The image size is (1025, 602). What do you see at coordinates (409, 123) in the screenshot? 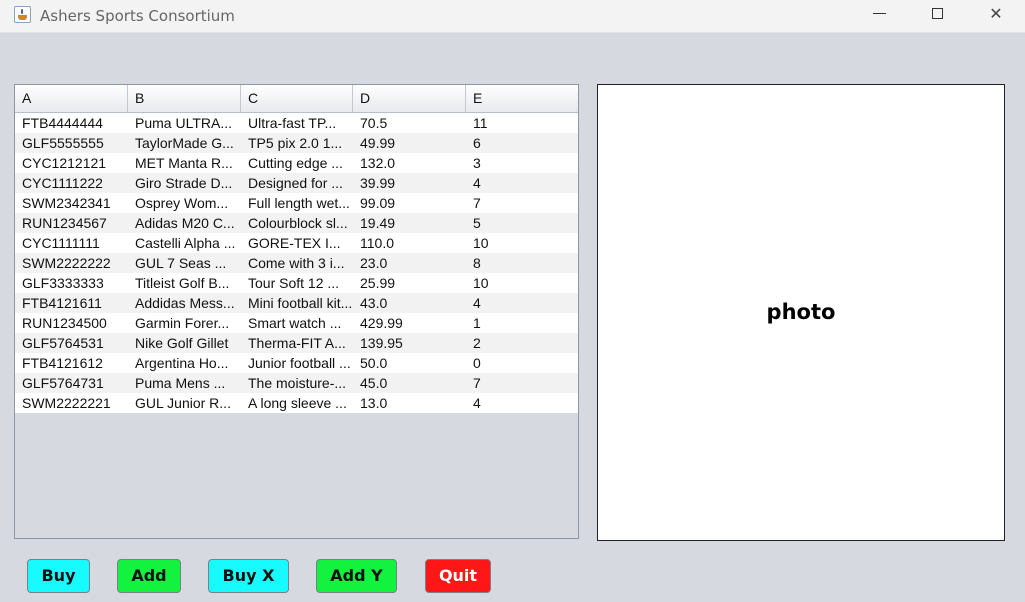
I see `table-cell: 70.5` at bounding box center [409, 123].